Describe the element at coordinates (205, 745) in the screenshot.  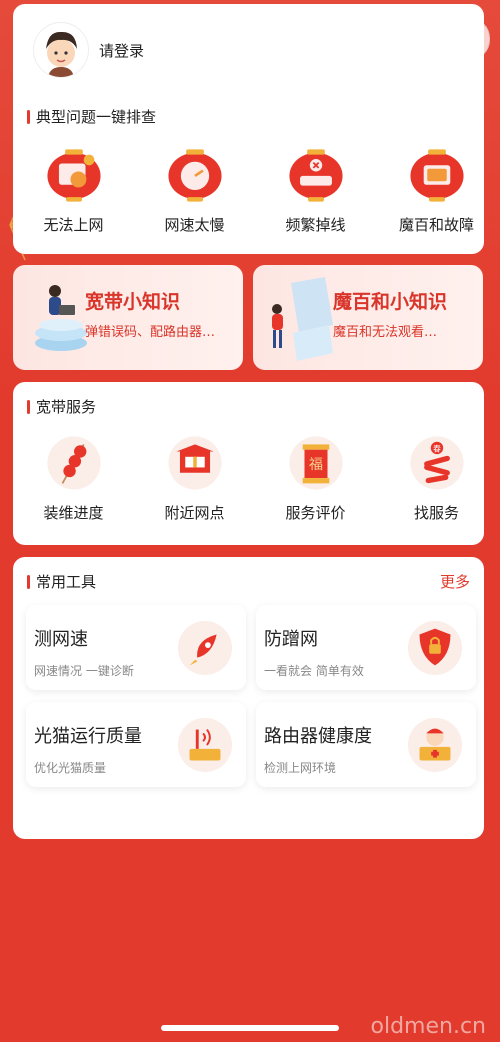
I see `modem-icon` at that location.